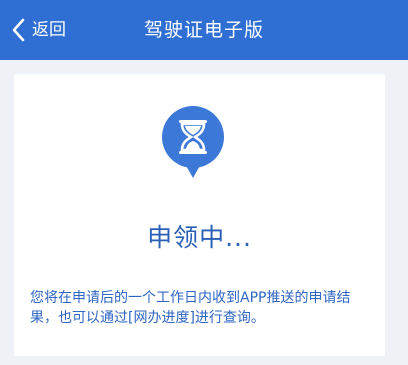 The width and height of the screenshot is (408, 365). I want to click on page-title: 驾驶证电子版, so click(203, 30).